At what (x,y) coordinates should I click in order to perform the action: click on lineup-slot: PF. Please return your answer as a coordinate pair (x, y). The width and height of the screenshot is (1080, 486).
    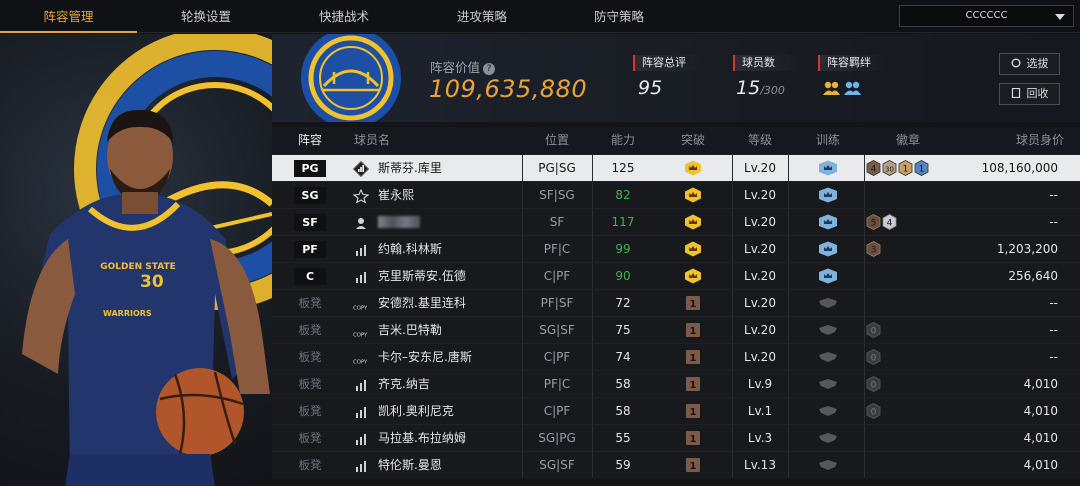
    Looking at the image, I should click on (310, 249).